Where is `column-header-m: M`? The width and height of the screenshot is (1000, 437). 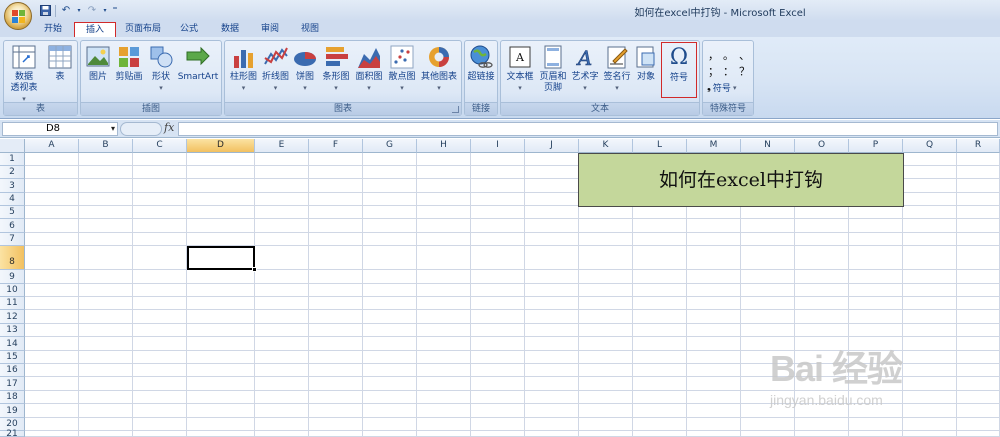
column-header-m: M is located at coordinates (714, 146).